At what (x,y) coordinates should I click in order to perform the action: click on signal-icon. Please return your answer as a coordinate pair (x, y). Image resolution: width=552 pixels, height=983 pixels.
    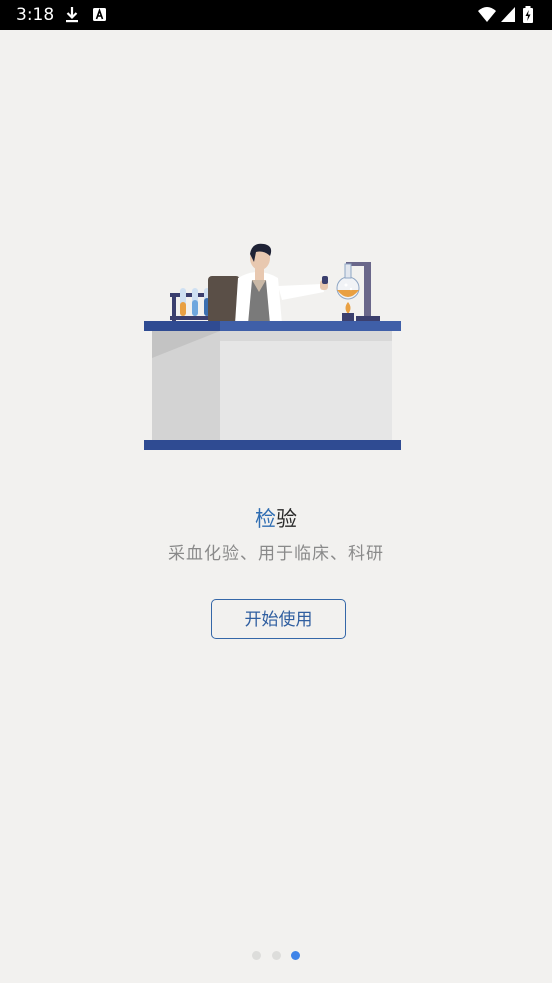
    Looking at the image, I should click on (508, 14).